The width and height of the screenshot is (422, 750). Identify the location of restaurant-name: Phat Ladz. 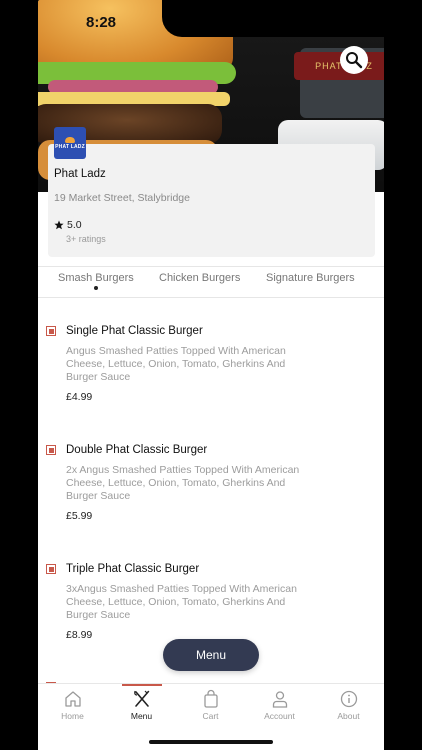
(80, 174).